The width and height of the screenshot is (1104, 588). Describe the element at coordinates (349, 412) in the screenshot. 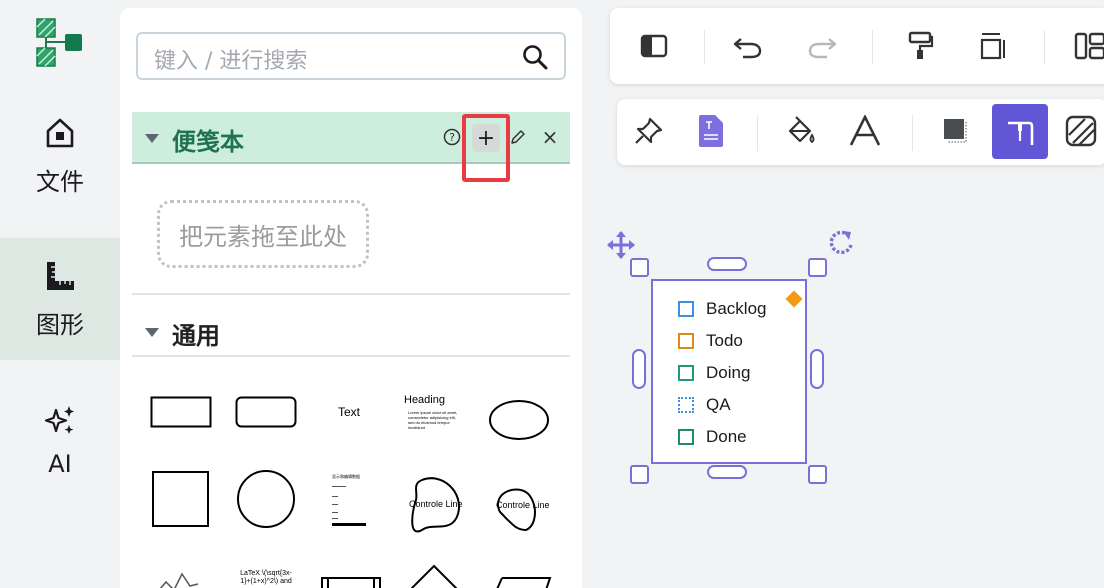

I see `shape-text: Text` at that location.